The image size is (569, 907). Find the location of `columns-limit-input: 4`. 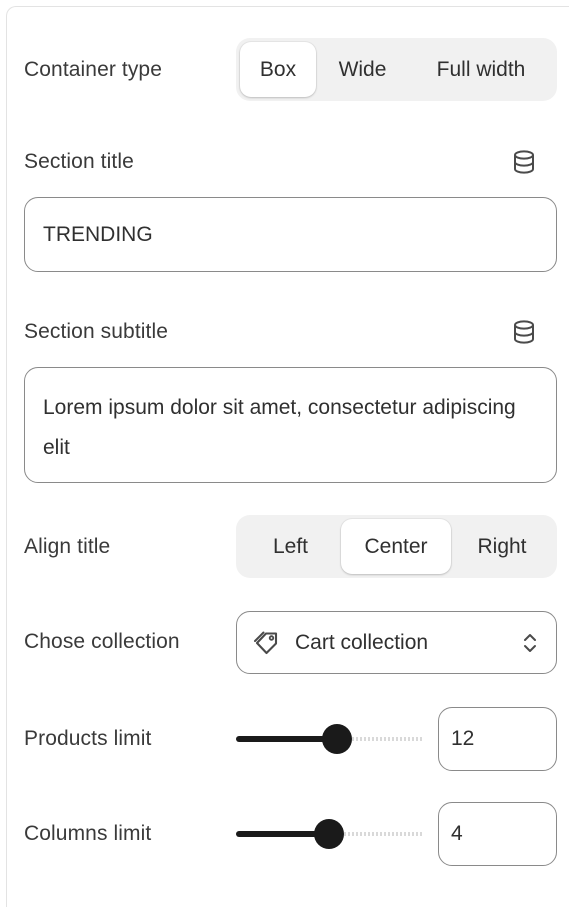

columns-limit-input: 4 is located at coordinates (497, 834).